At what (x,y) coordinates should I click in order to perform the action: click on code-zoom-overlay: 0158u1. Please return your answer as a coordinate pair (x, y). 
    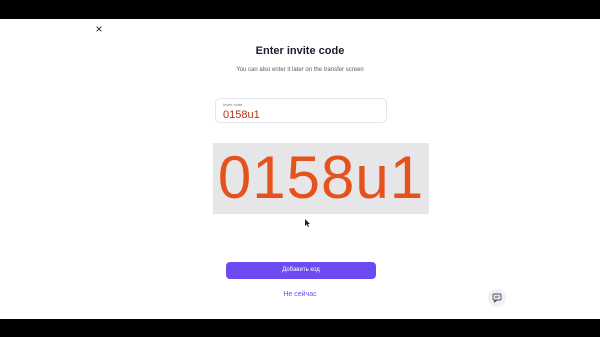
    Looking at the image, I should click on (321, 178).